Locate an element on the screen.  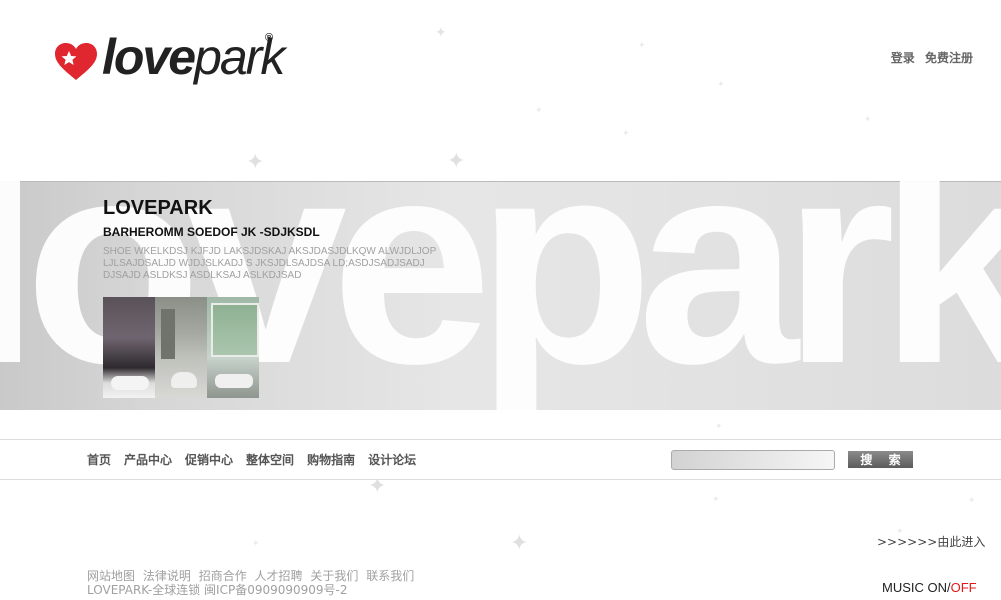
register-link: 免费注册 is located at coordinates (949, 58).